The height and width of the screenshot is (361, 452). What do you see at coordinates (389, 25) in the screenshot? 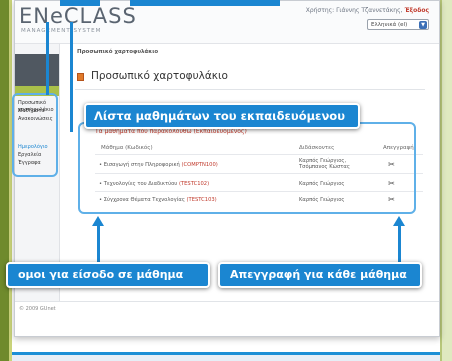
I see `language-select-value: Ελληνικά (el)` at bounding box center [389, 25].